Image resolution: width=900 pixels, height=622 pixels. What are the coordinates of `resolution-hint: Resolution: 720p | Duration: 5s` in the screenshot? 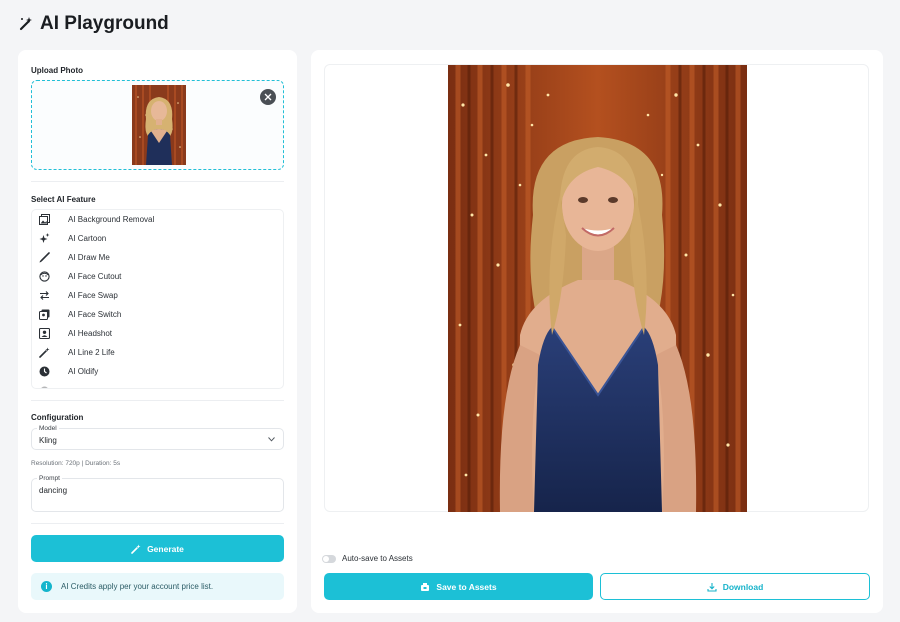 It's located at (76, 463).